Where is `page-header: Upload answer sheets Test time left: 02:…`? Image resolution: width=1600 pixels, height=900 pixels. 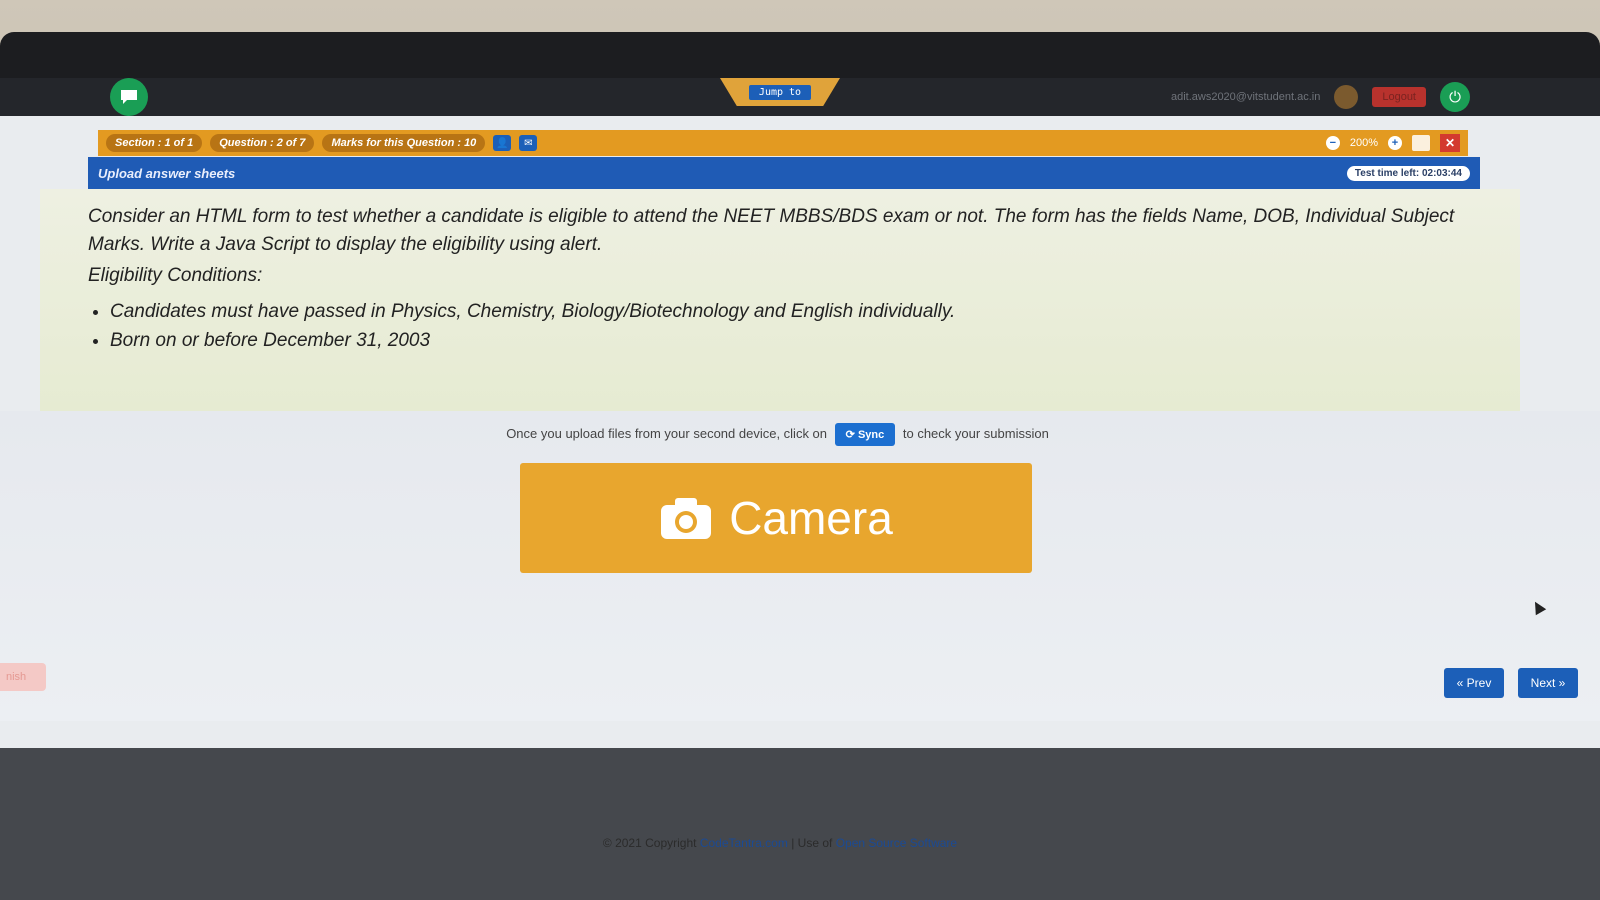
page-header: Upload answer sheets Test time left: 02:… is located at coordinates (784, 173).